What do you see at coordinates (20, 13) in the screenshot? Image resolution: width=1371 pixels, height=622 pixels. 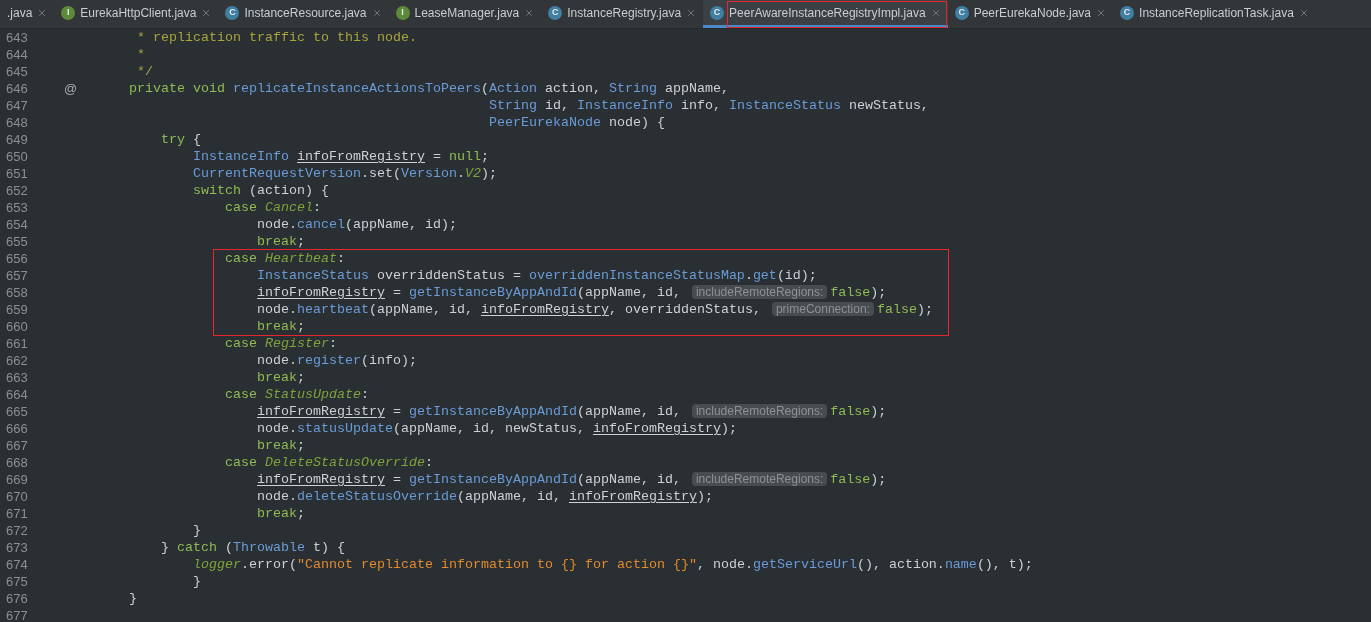 I see `tab-label: .java` at bounding box center [20, 13].